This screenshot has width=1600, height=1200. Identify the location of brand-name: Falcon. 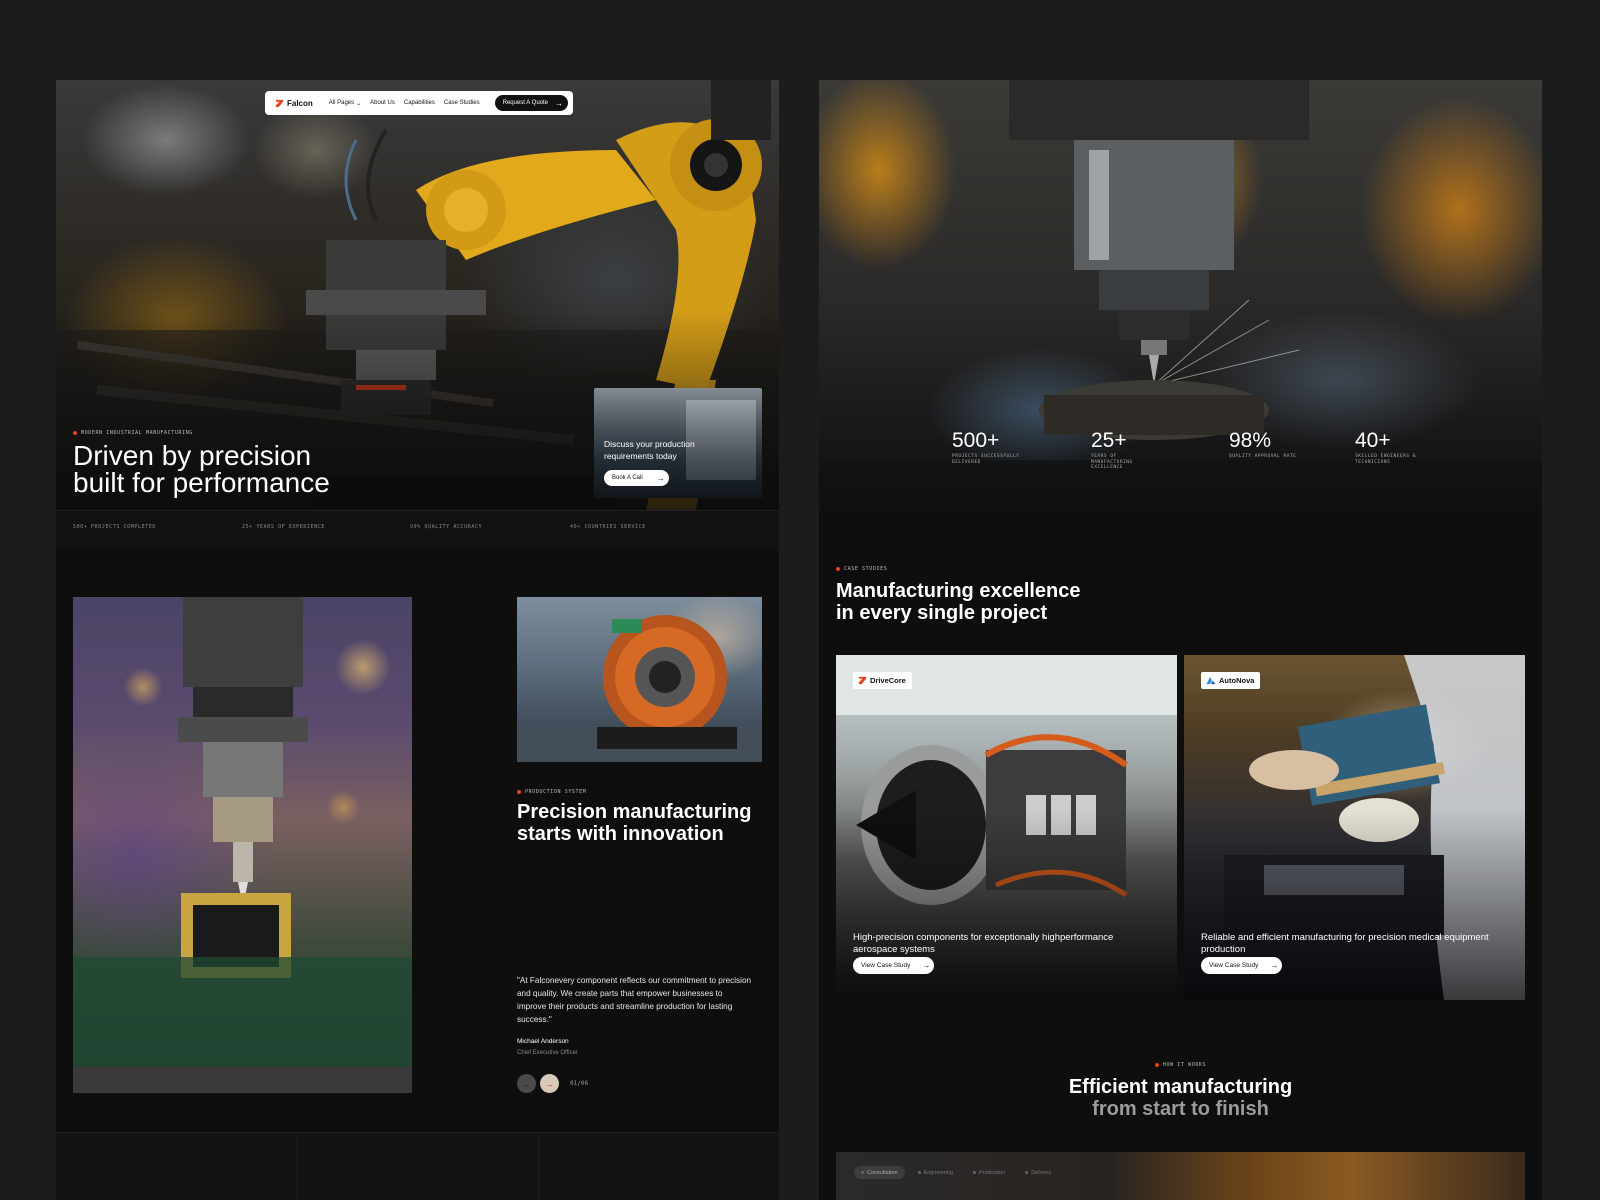
(300, 103).